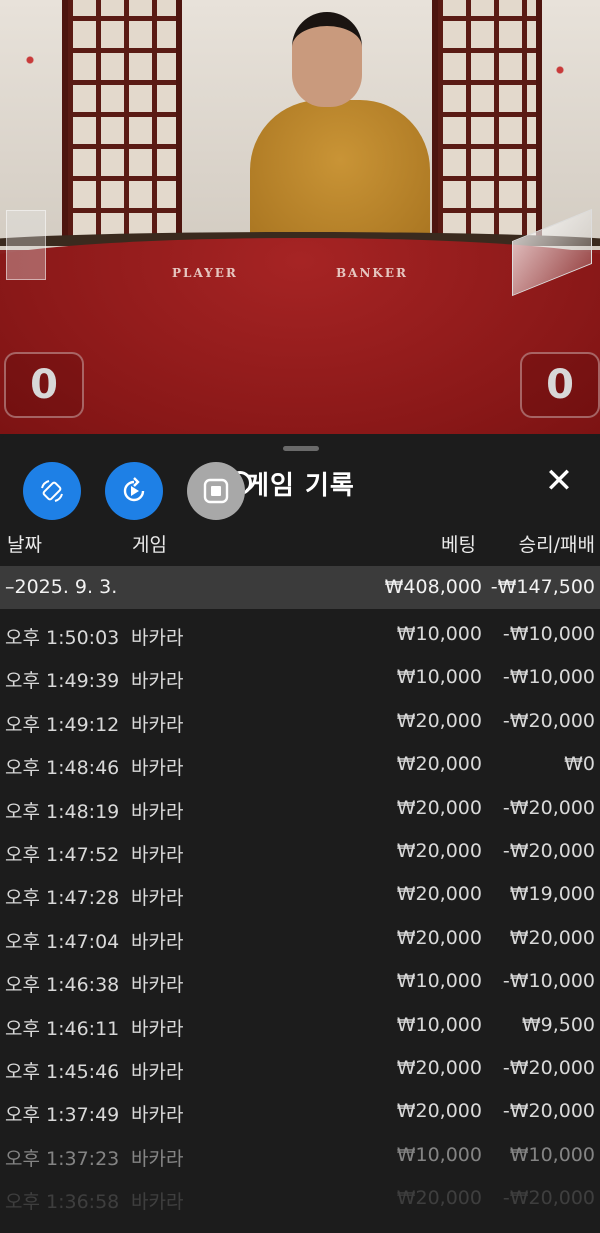 This screenshot has width=600, height=1233. I want to click on replay-icon, so click(134, 489).